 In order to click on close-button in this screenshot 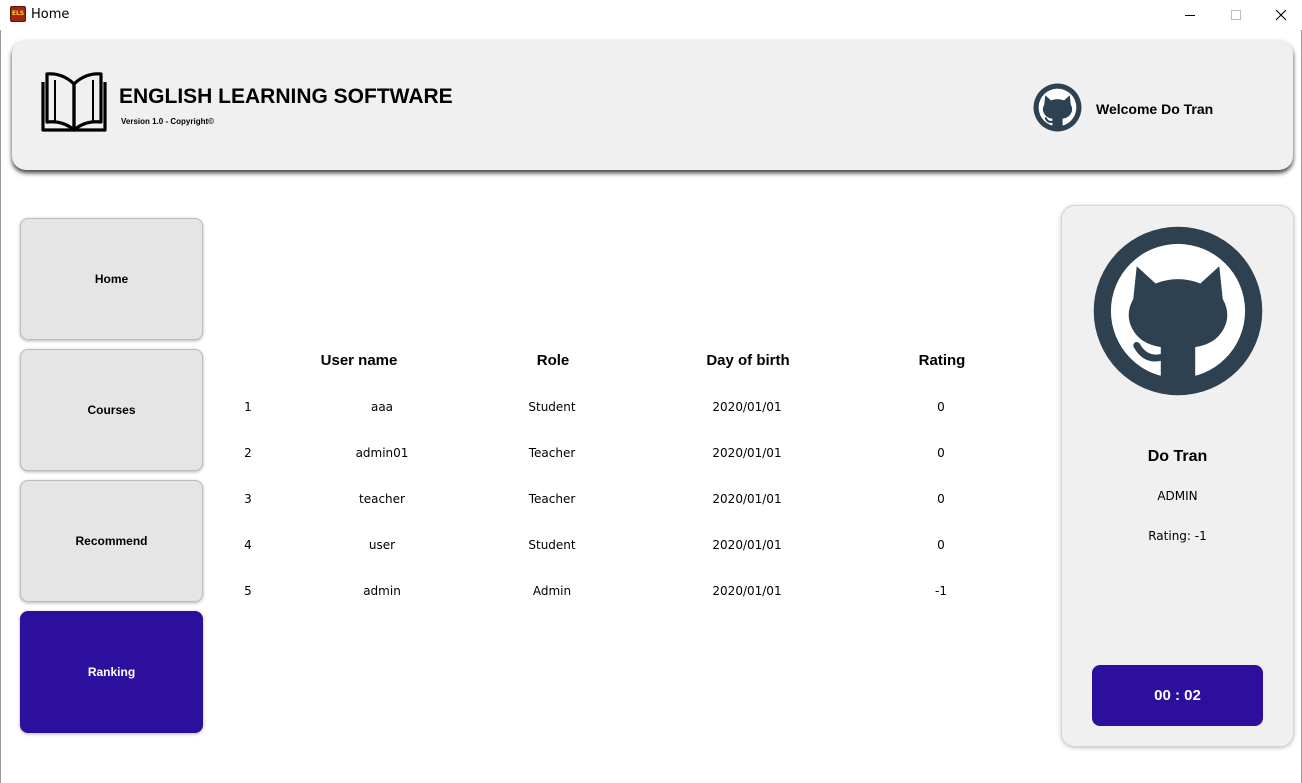, I will do `click(1280, 15)`.